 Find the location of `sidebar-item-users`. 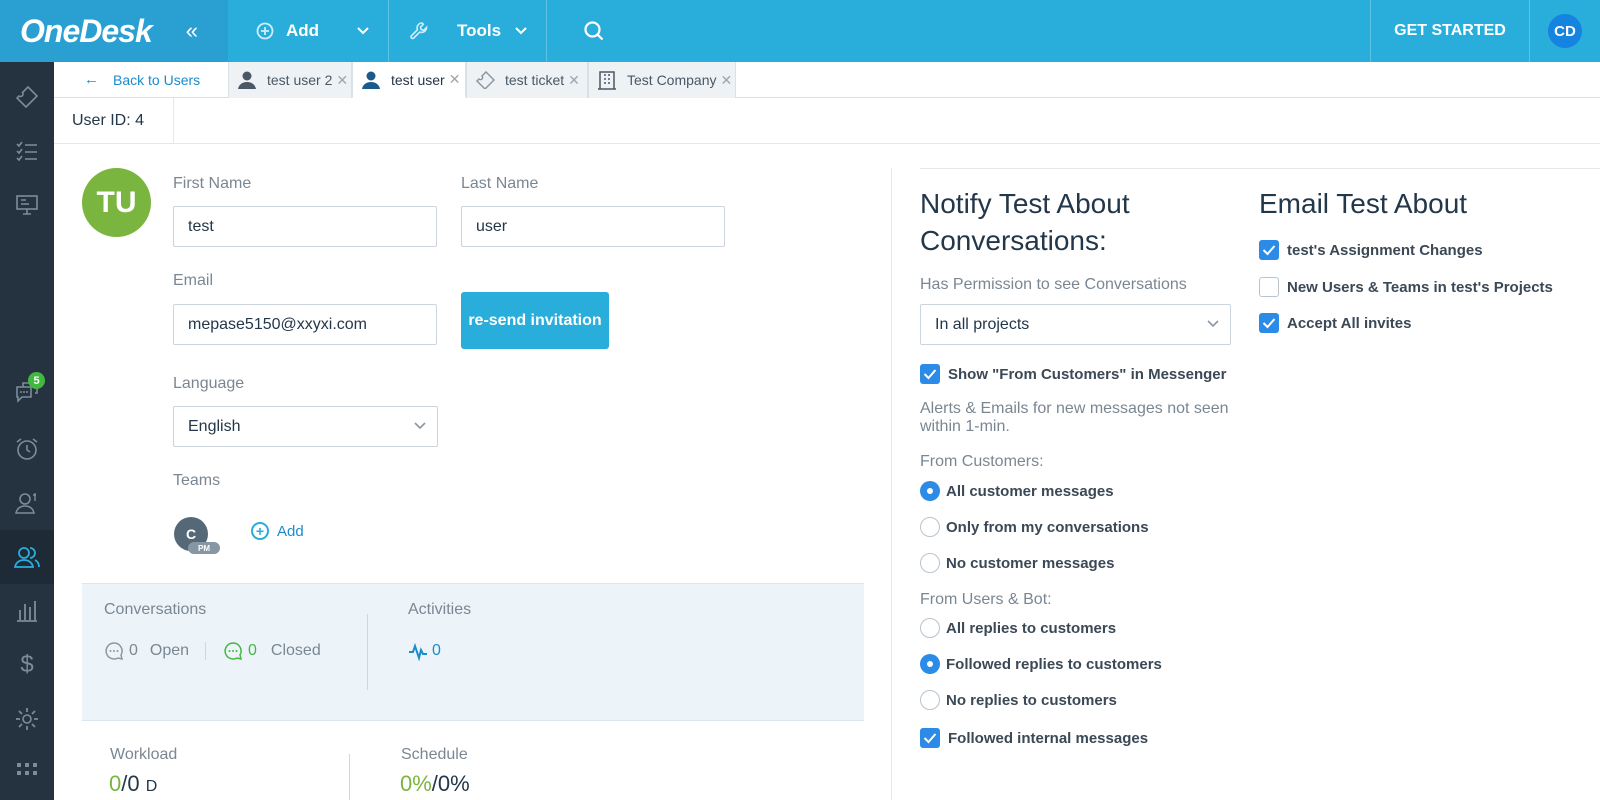

sidebar-item-users is located at coordinates (27, 557).